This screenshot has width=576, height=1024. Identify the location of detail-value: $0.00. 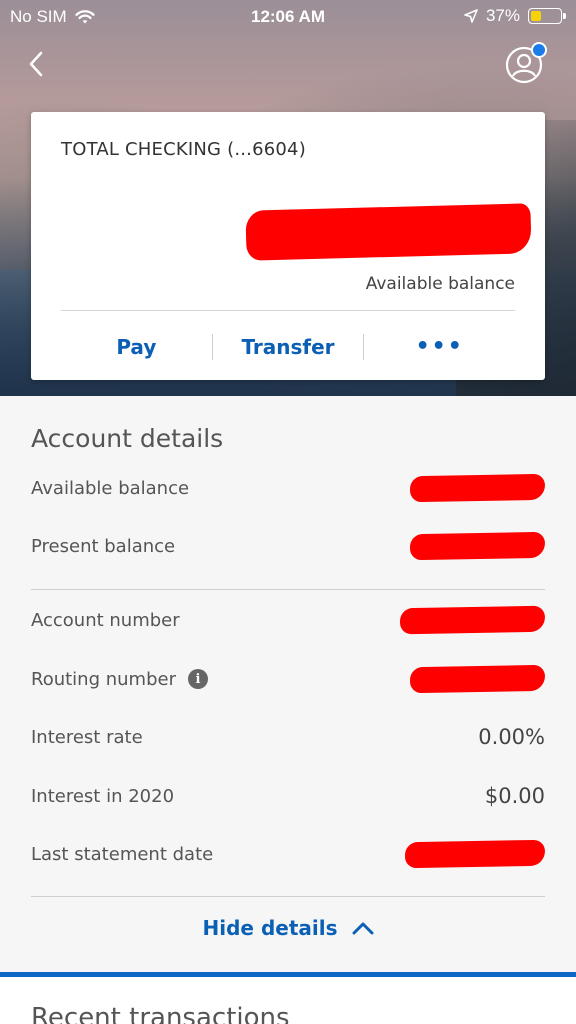
(514, 796).